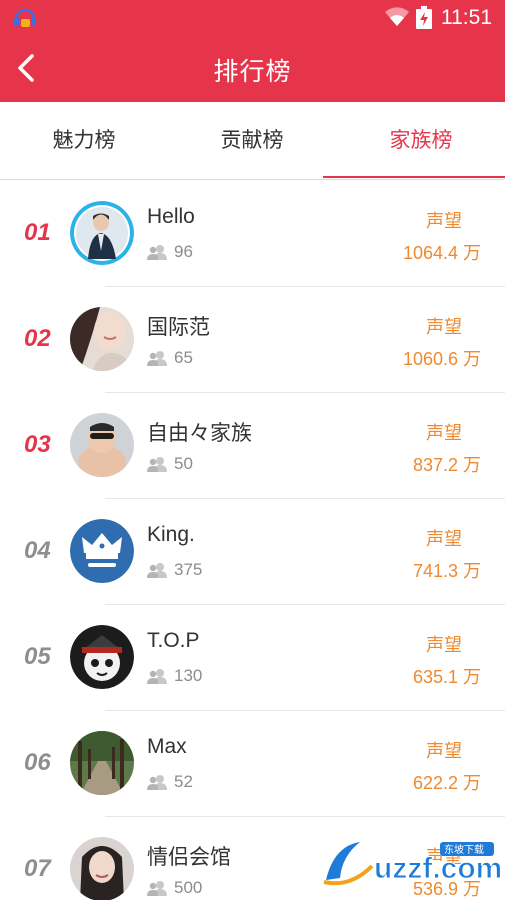  Describe the element at coordinates (171, 216) in the screenshot. I see `family-name: Hello` at that location.